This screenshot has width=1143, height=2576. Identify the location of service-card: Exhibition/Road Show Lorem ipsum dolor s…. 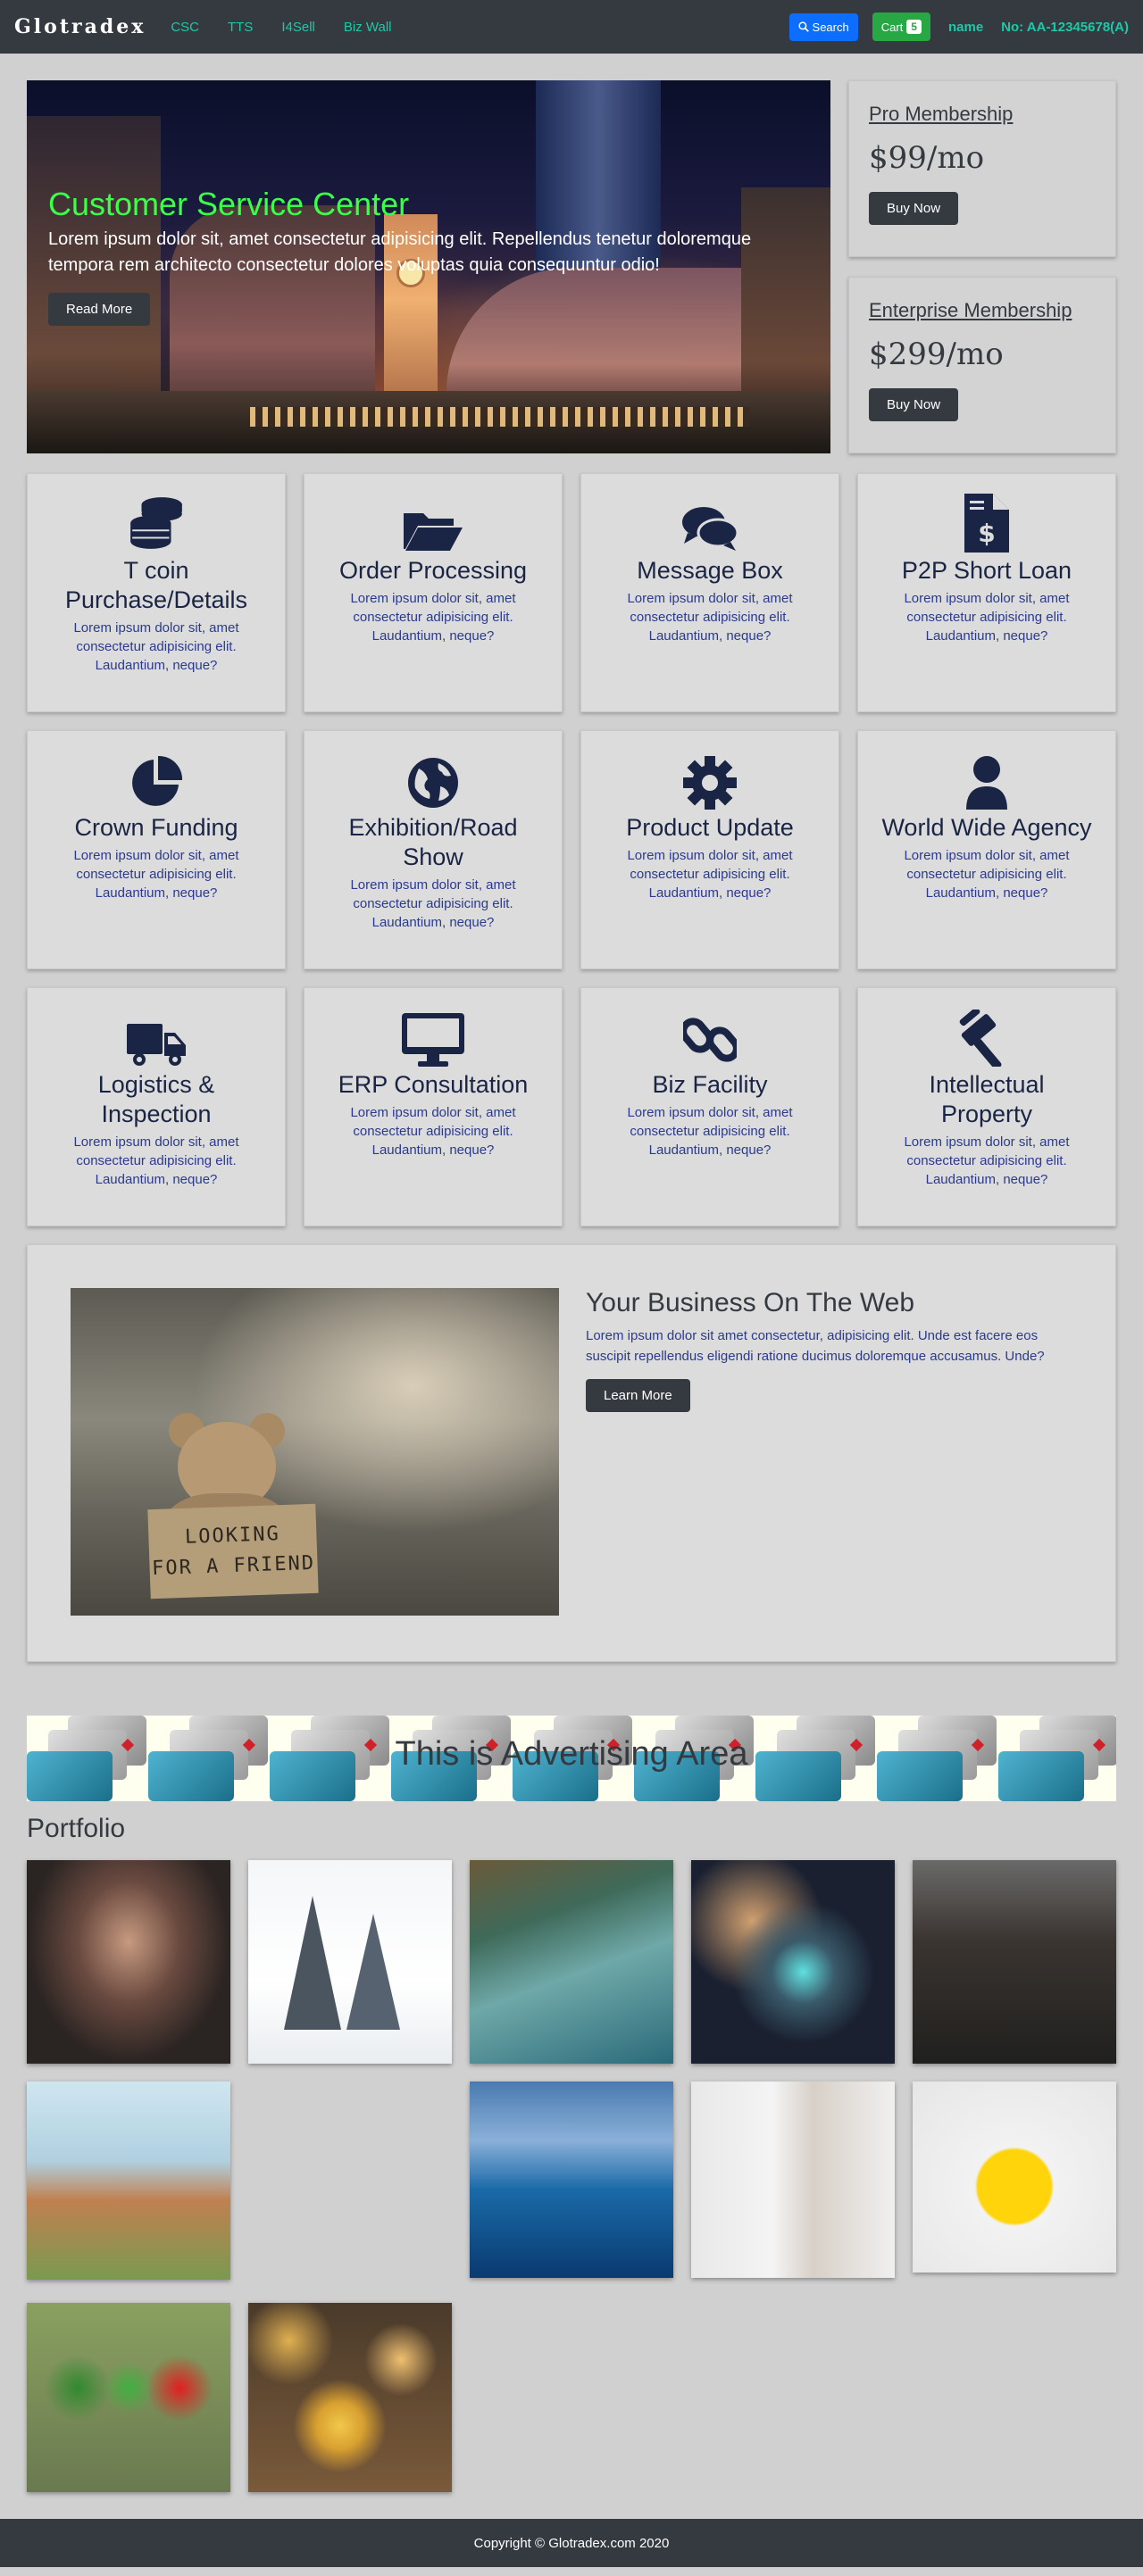
(433, 849).